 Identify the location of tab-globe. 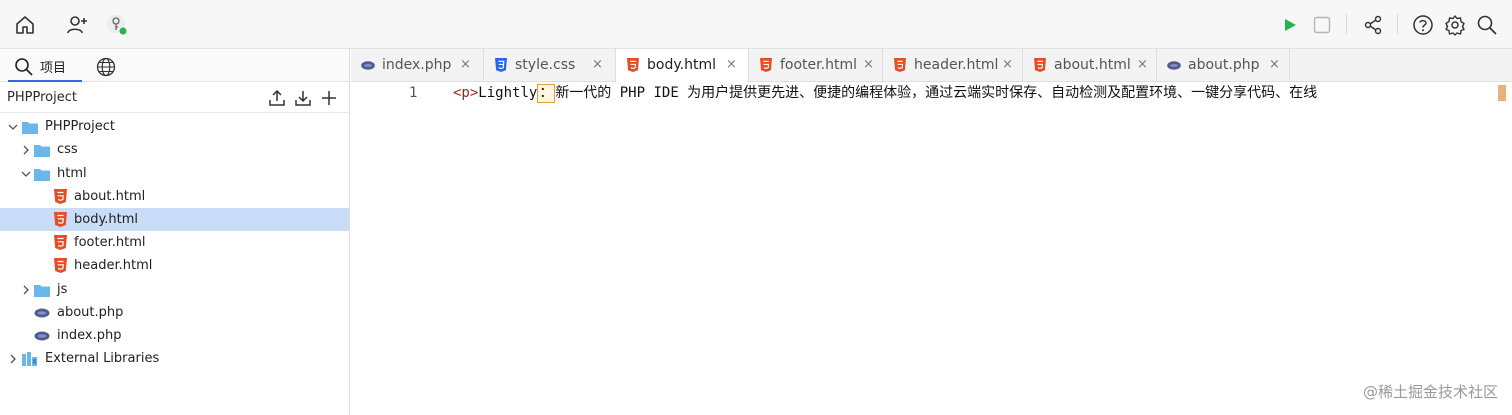
(106, 67).